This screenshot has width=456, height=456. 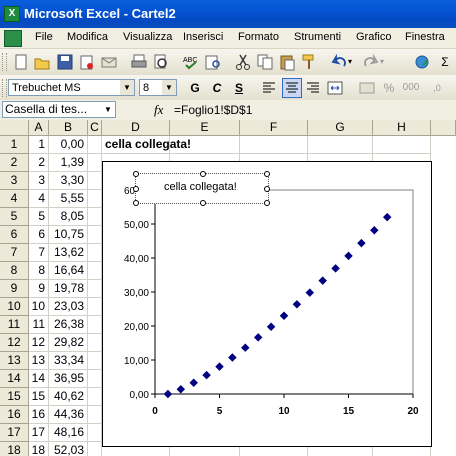 What do you see at coordinates (213, 110) in the screenshot?
I see `formula-input: =Foglio1!$D$1` at bounding box center [213, 110].